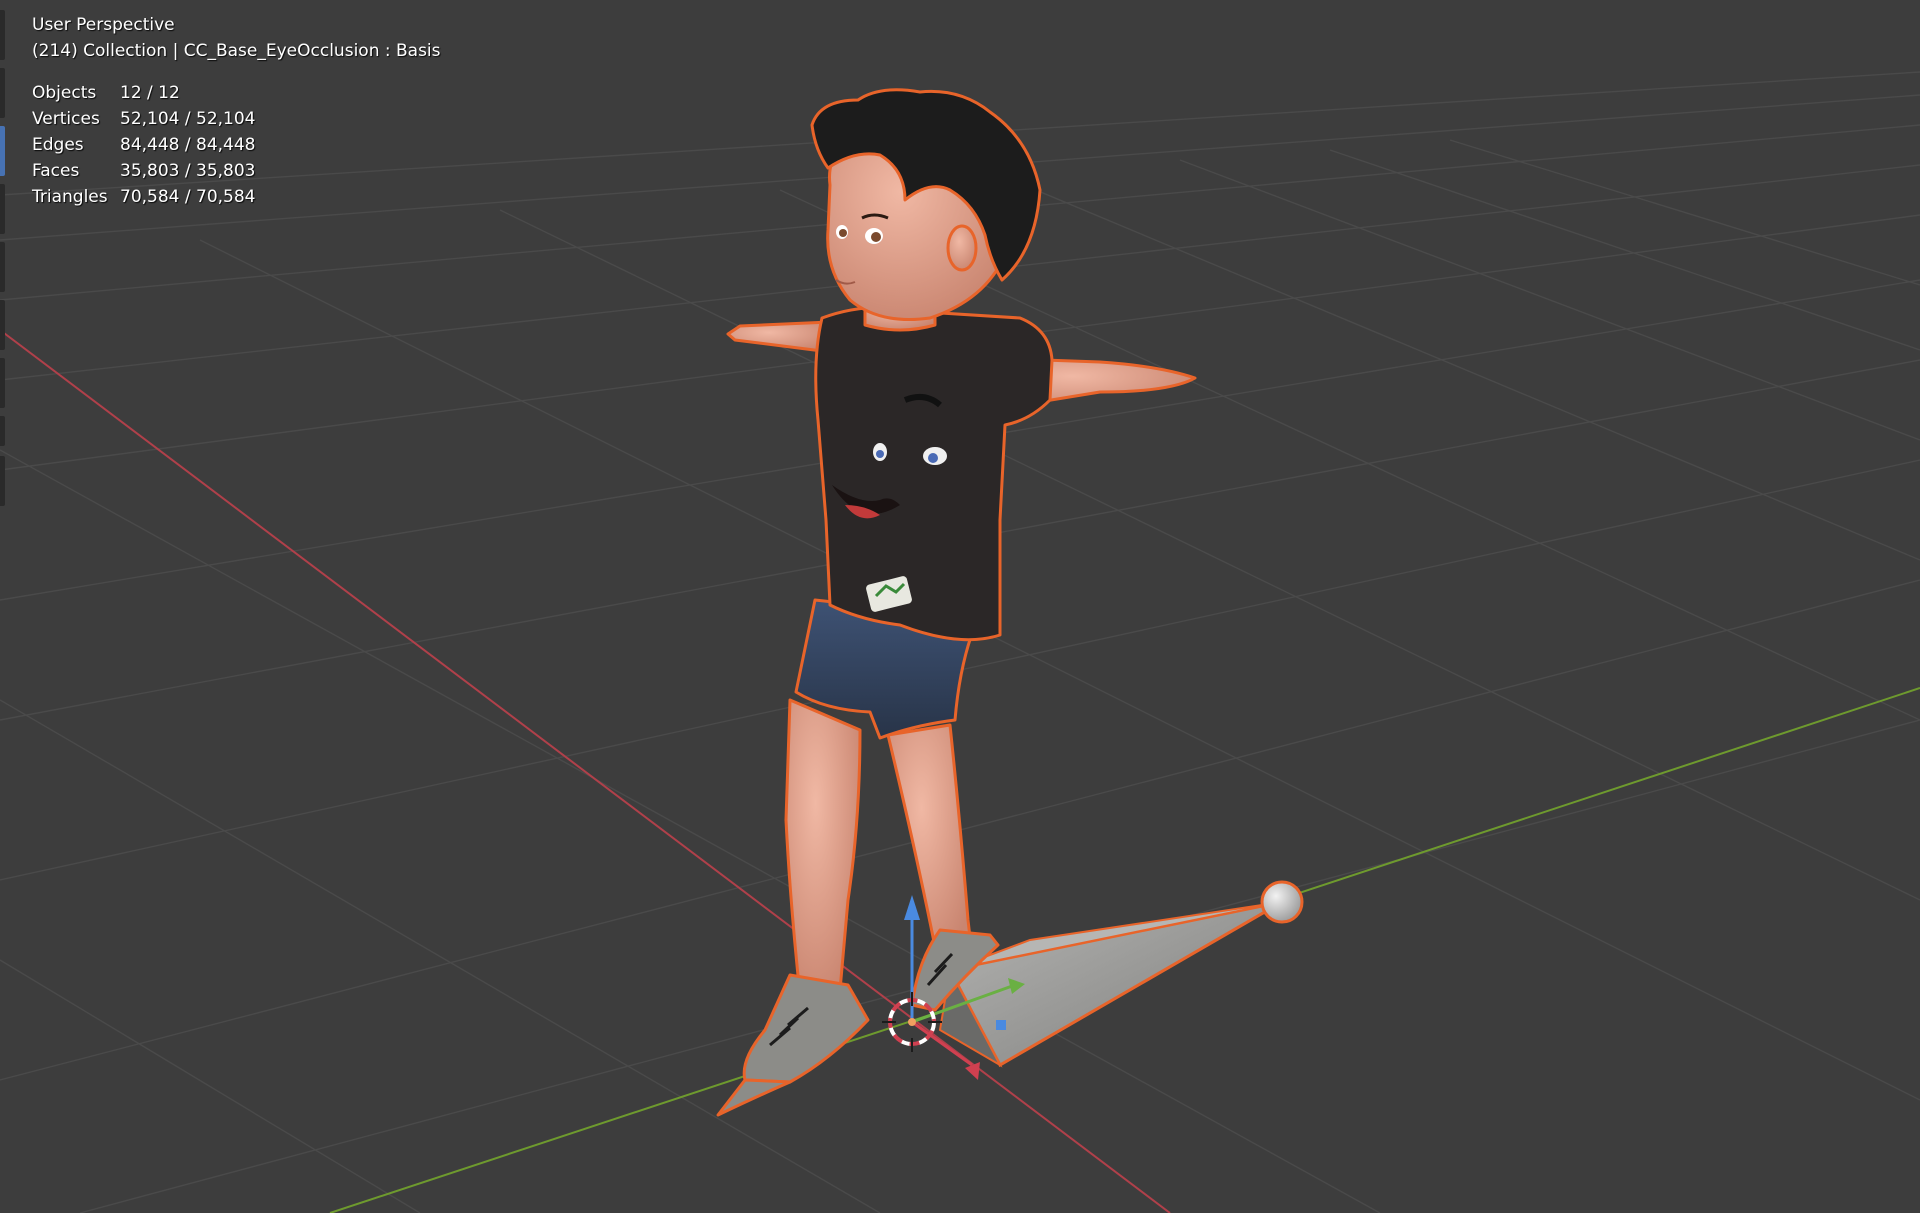 This screenshot has width=1920, height=1213. Describe the element at coordinates (806, 1028) in the screenshot. I see `left-shoe` at that location.